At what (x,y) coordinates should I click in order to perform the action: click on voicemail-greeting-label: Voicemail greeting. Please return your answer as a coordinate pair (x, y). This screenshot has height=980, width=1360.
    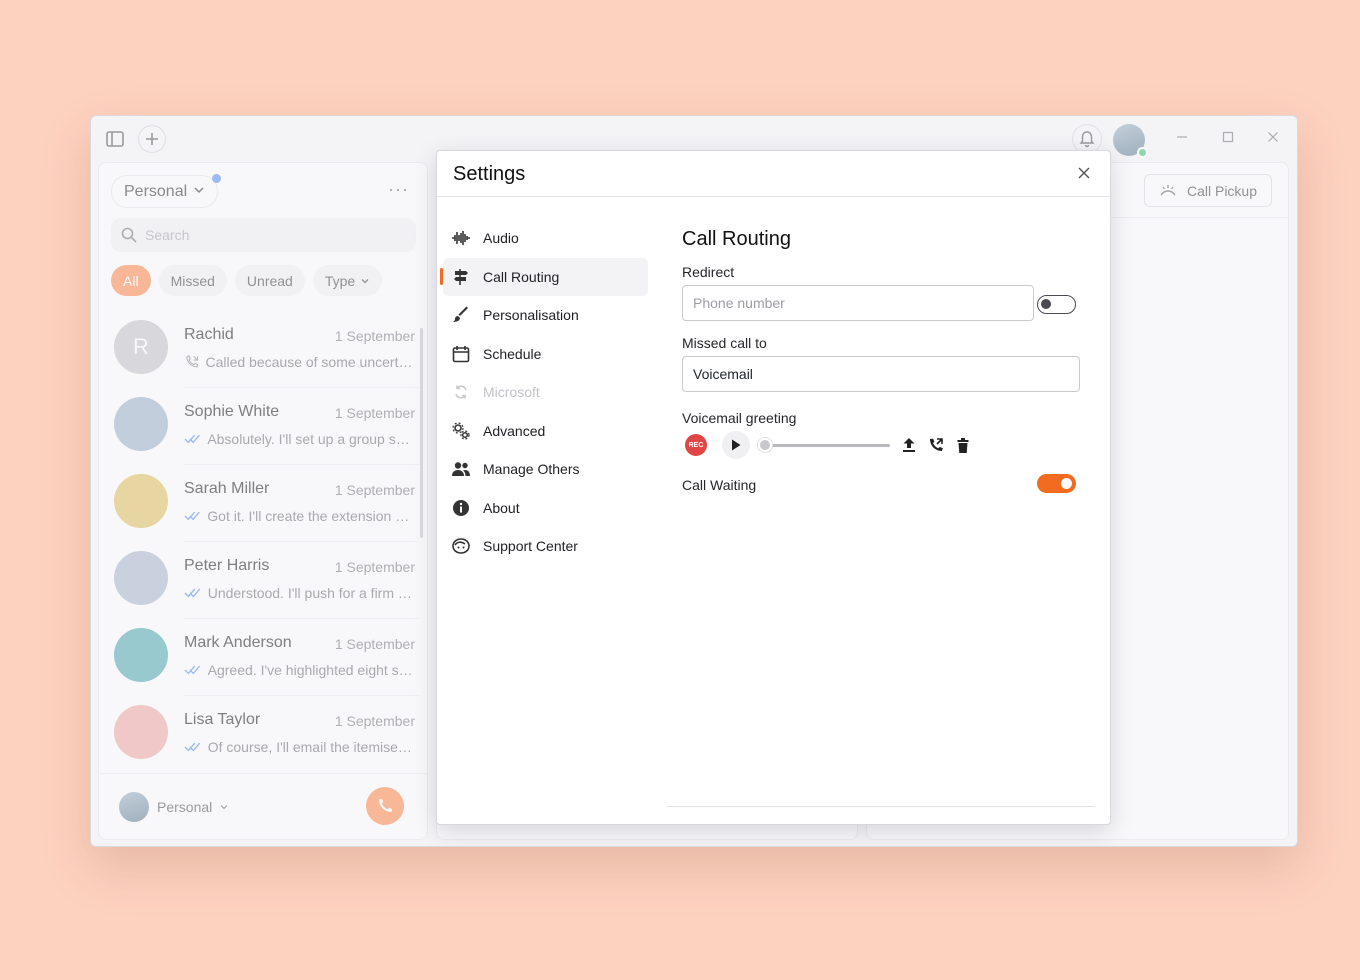
    Looking at the image, I should click on (739, 418).